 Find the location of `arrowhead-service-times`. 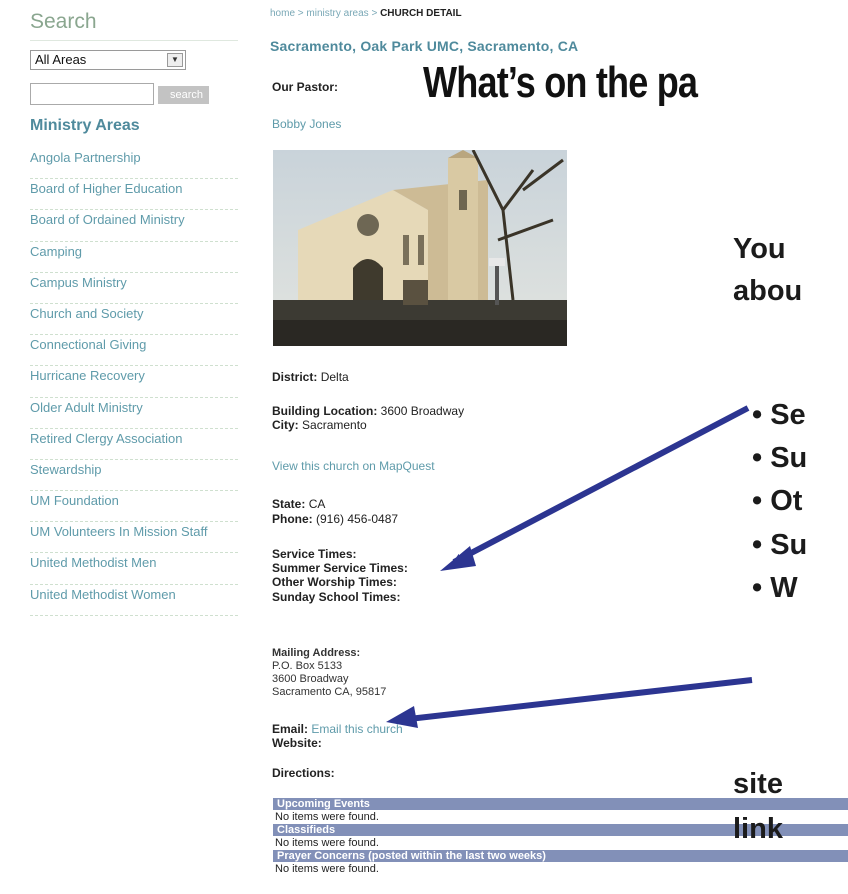

arrowhead-service-times is located at coordinates (458, 558).